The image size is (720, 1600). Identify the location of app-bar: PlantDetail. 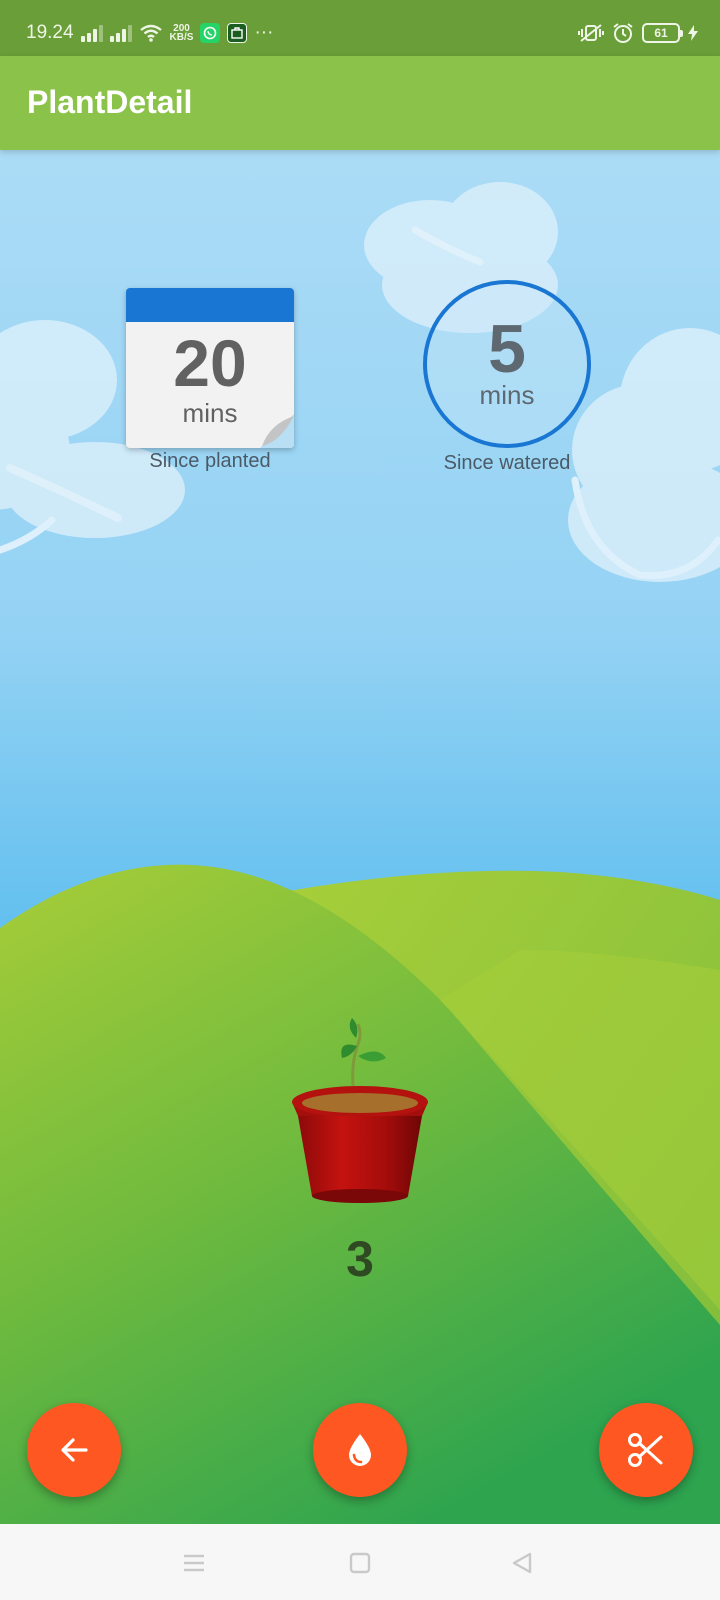
(360, 103).